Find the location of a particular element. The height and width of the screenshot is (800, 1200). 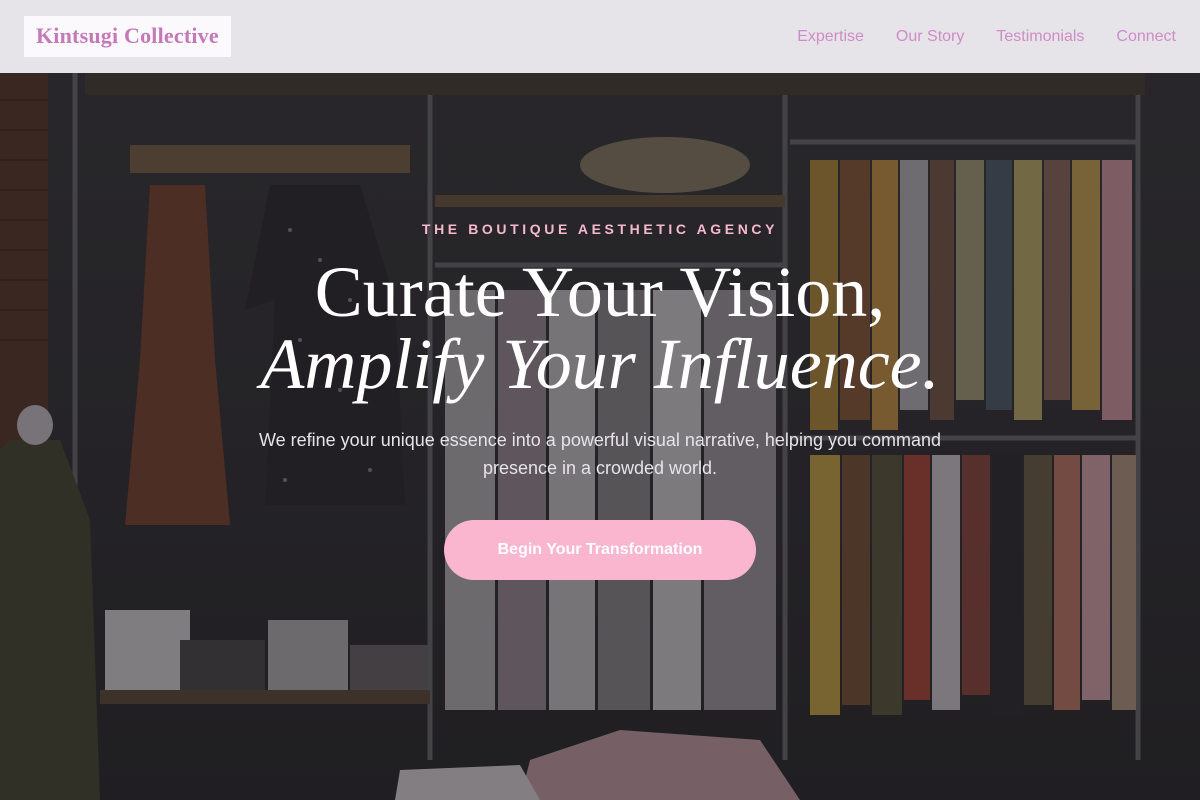

begin-transformation-button: Begin Your Transformation is located at coordinates (600, 550).